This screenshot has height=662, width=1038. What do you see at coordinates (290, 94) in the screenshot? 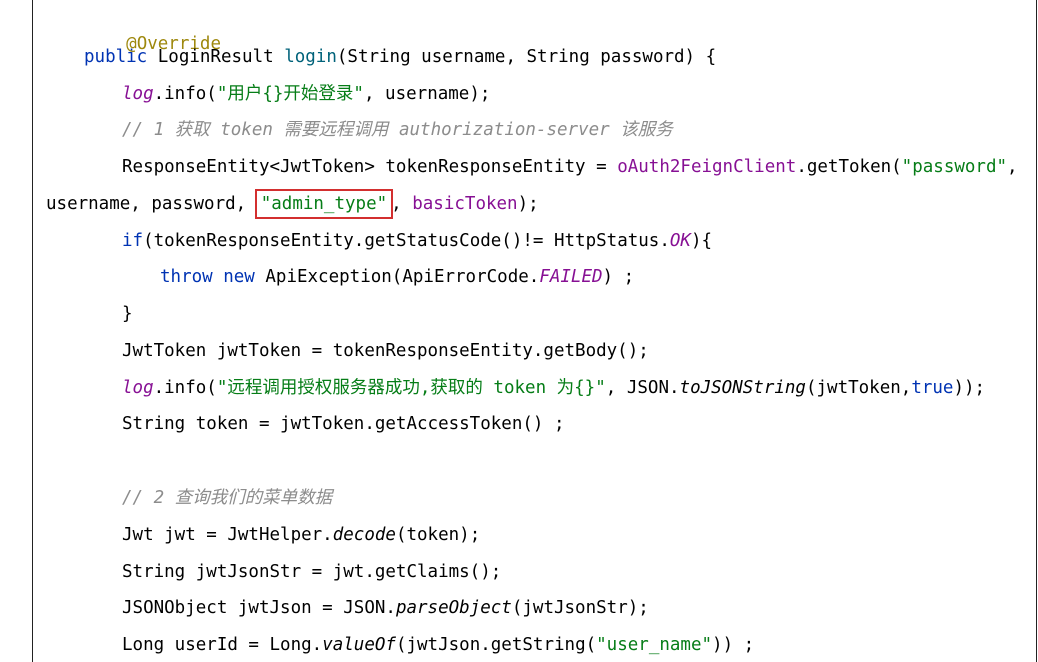
I see `log-string: "用户{}开始登录"` at bounding box center [290, 94].